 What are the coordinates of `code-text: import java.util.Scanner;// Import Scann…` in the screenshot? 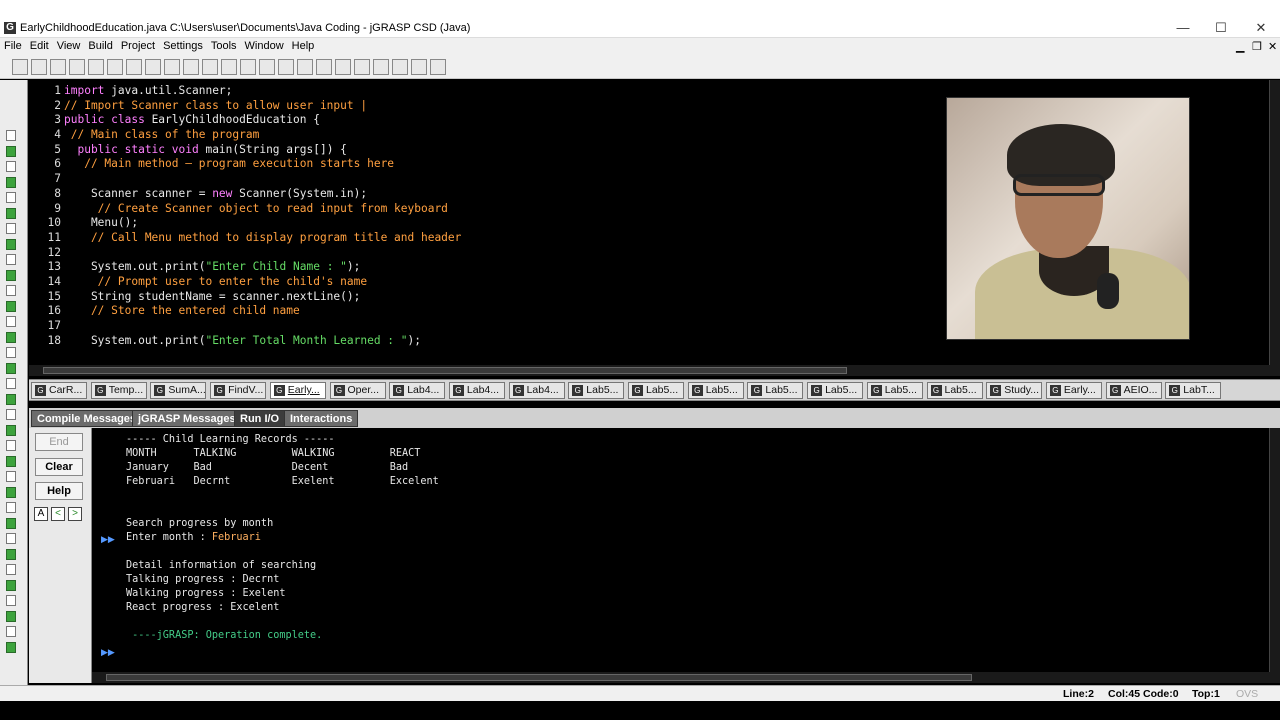 It's located at (262, 216).